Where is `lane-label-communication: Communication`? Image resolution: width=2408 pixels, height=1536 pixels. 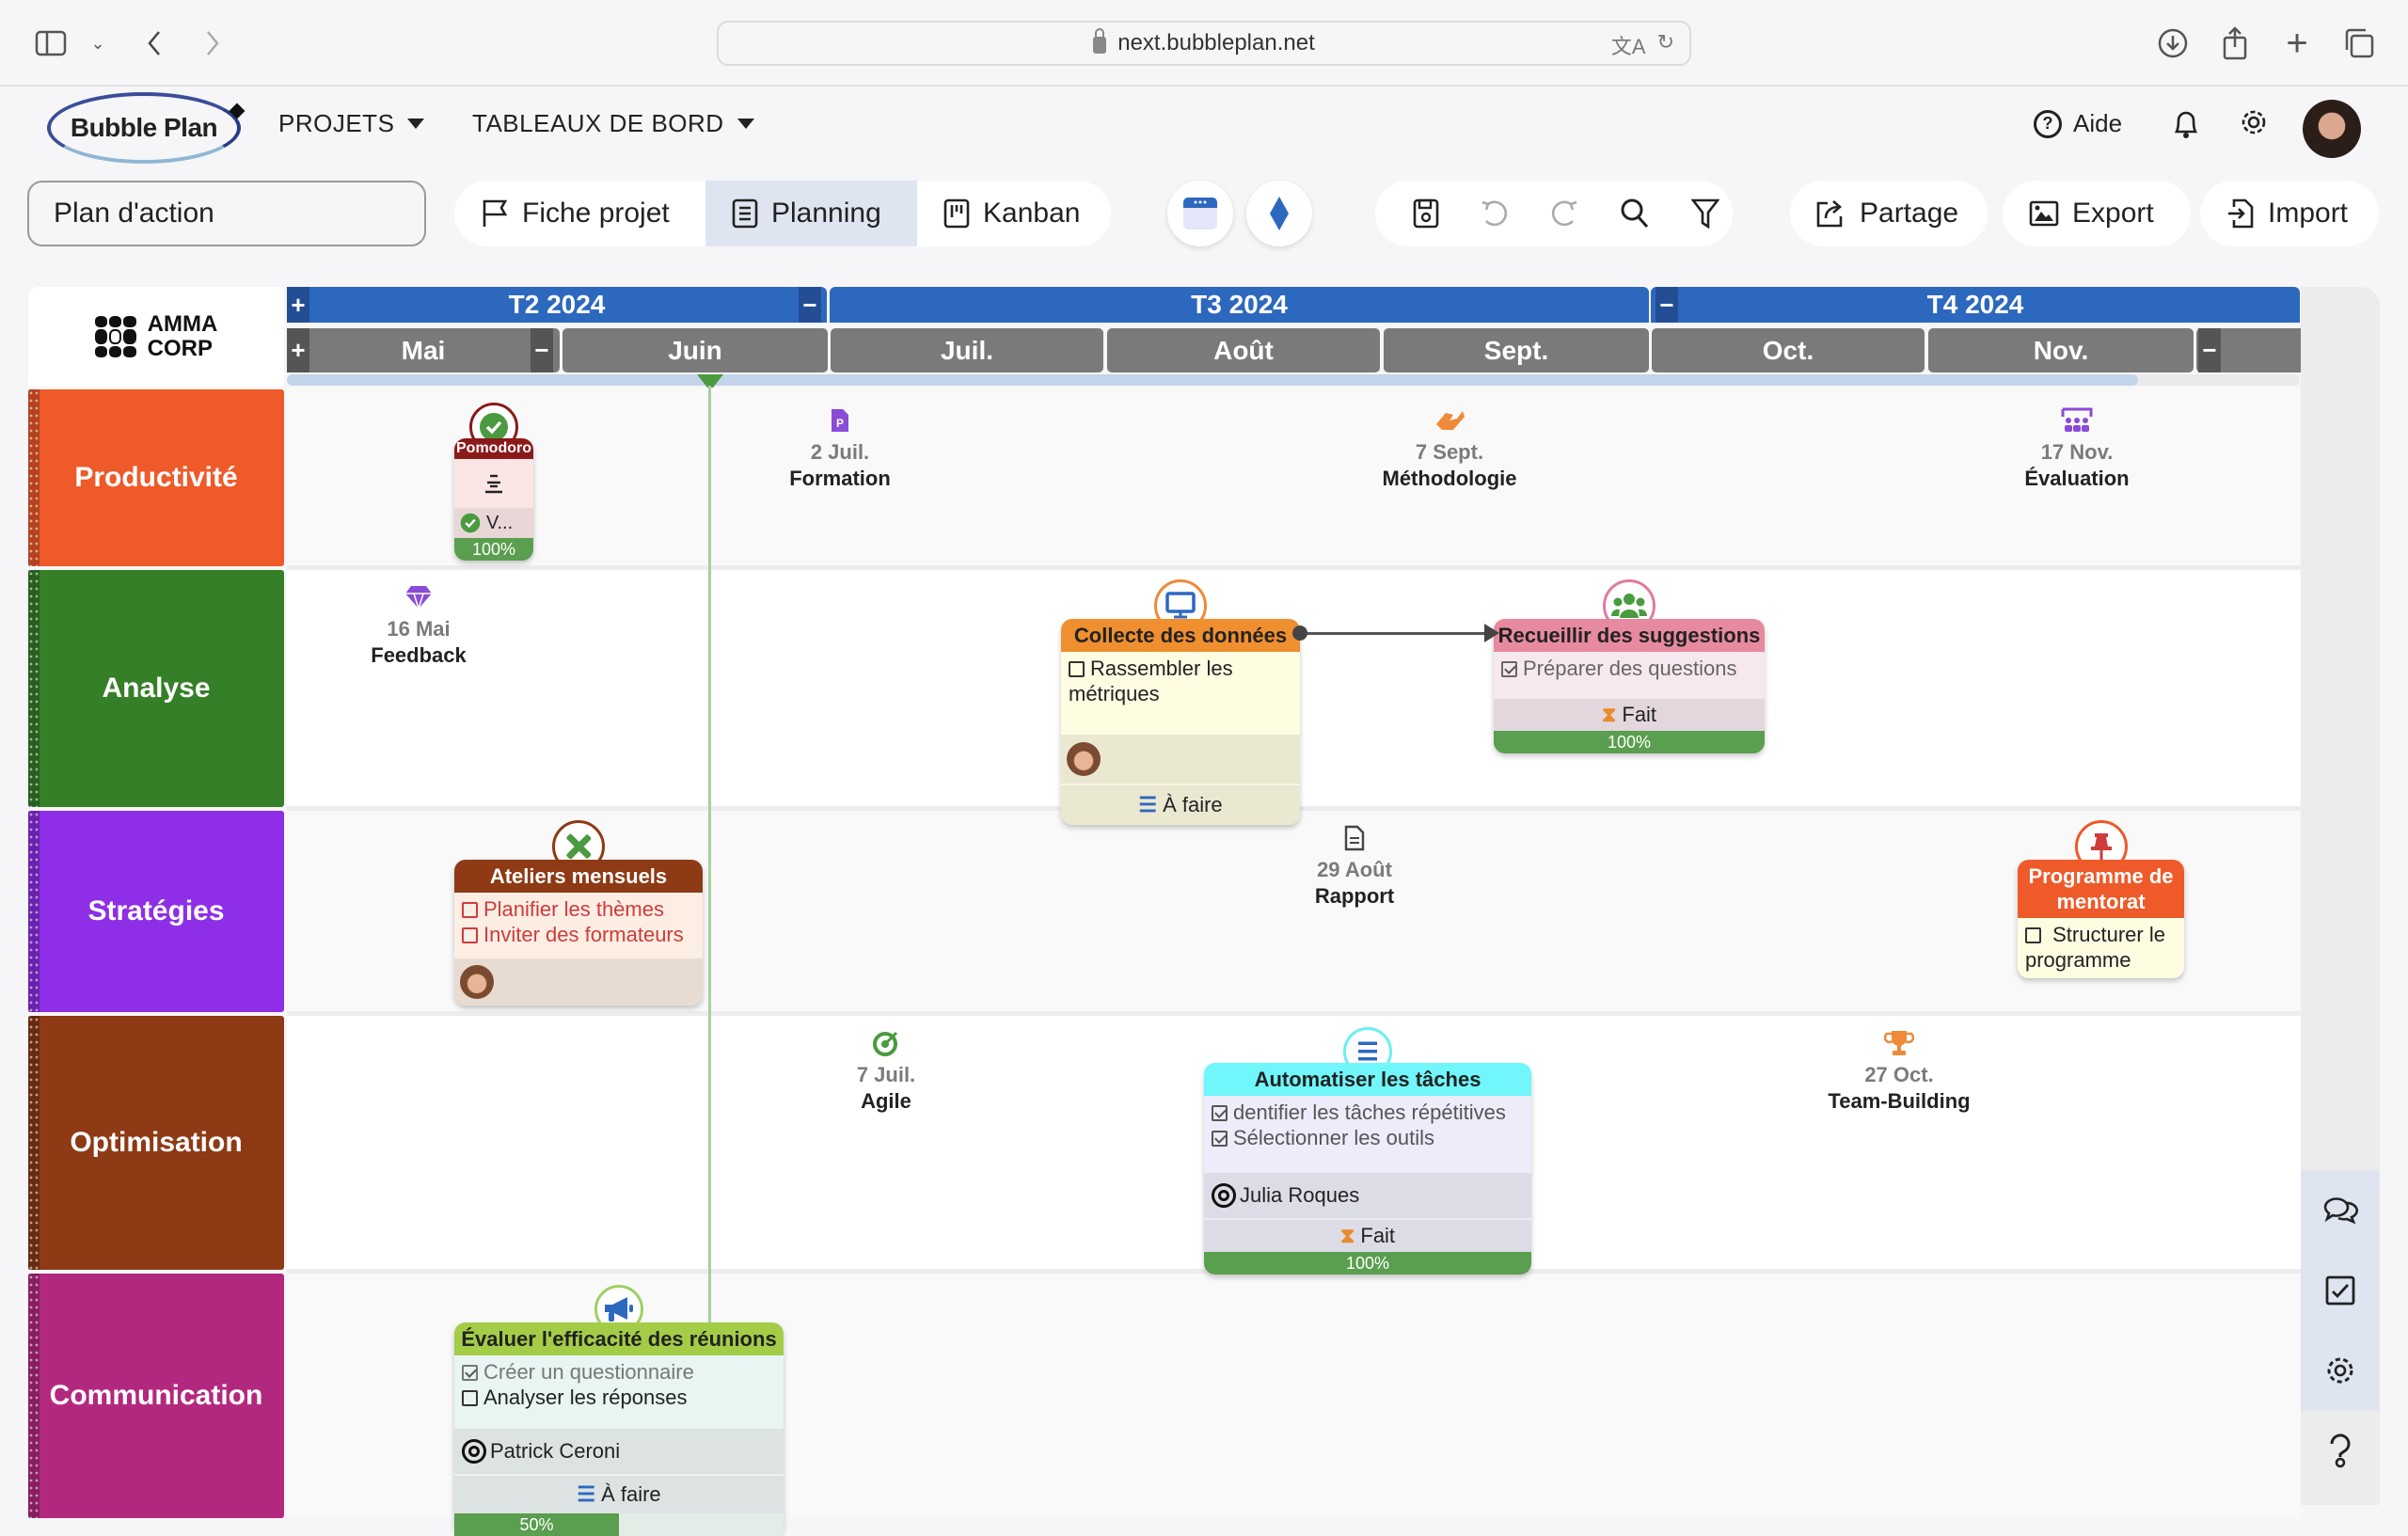
lane-label-communication: Communication is located at coordinates (156, 1396).